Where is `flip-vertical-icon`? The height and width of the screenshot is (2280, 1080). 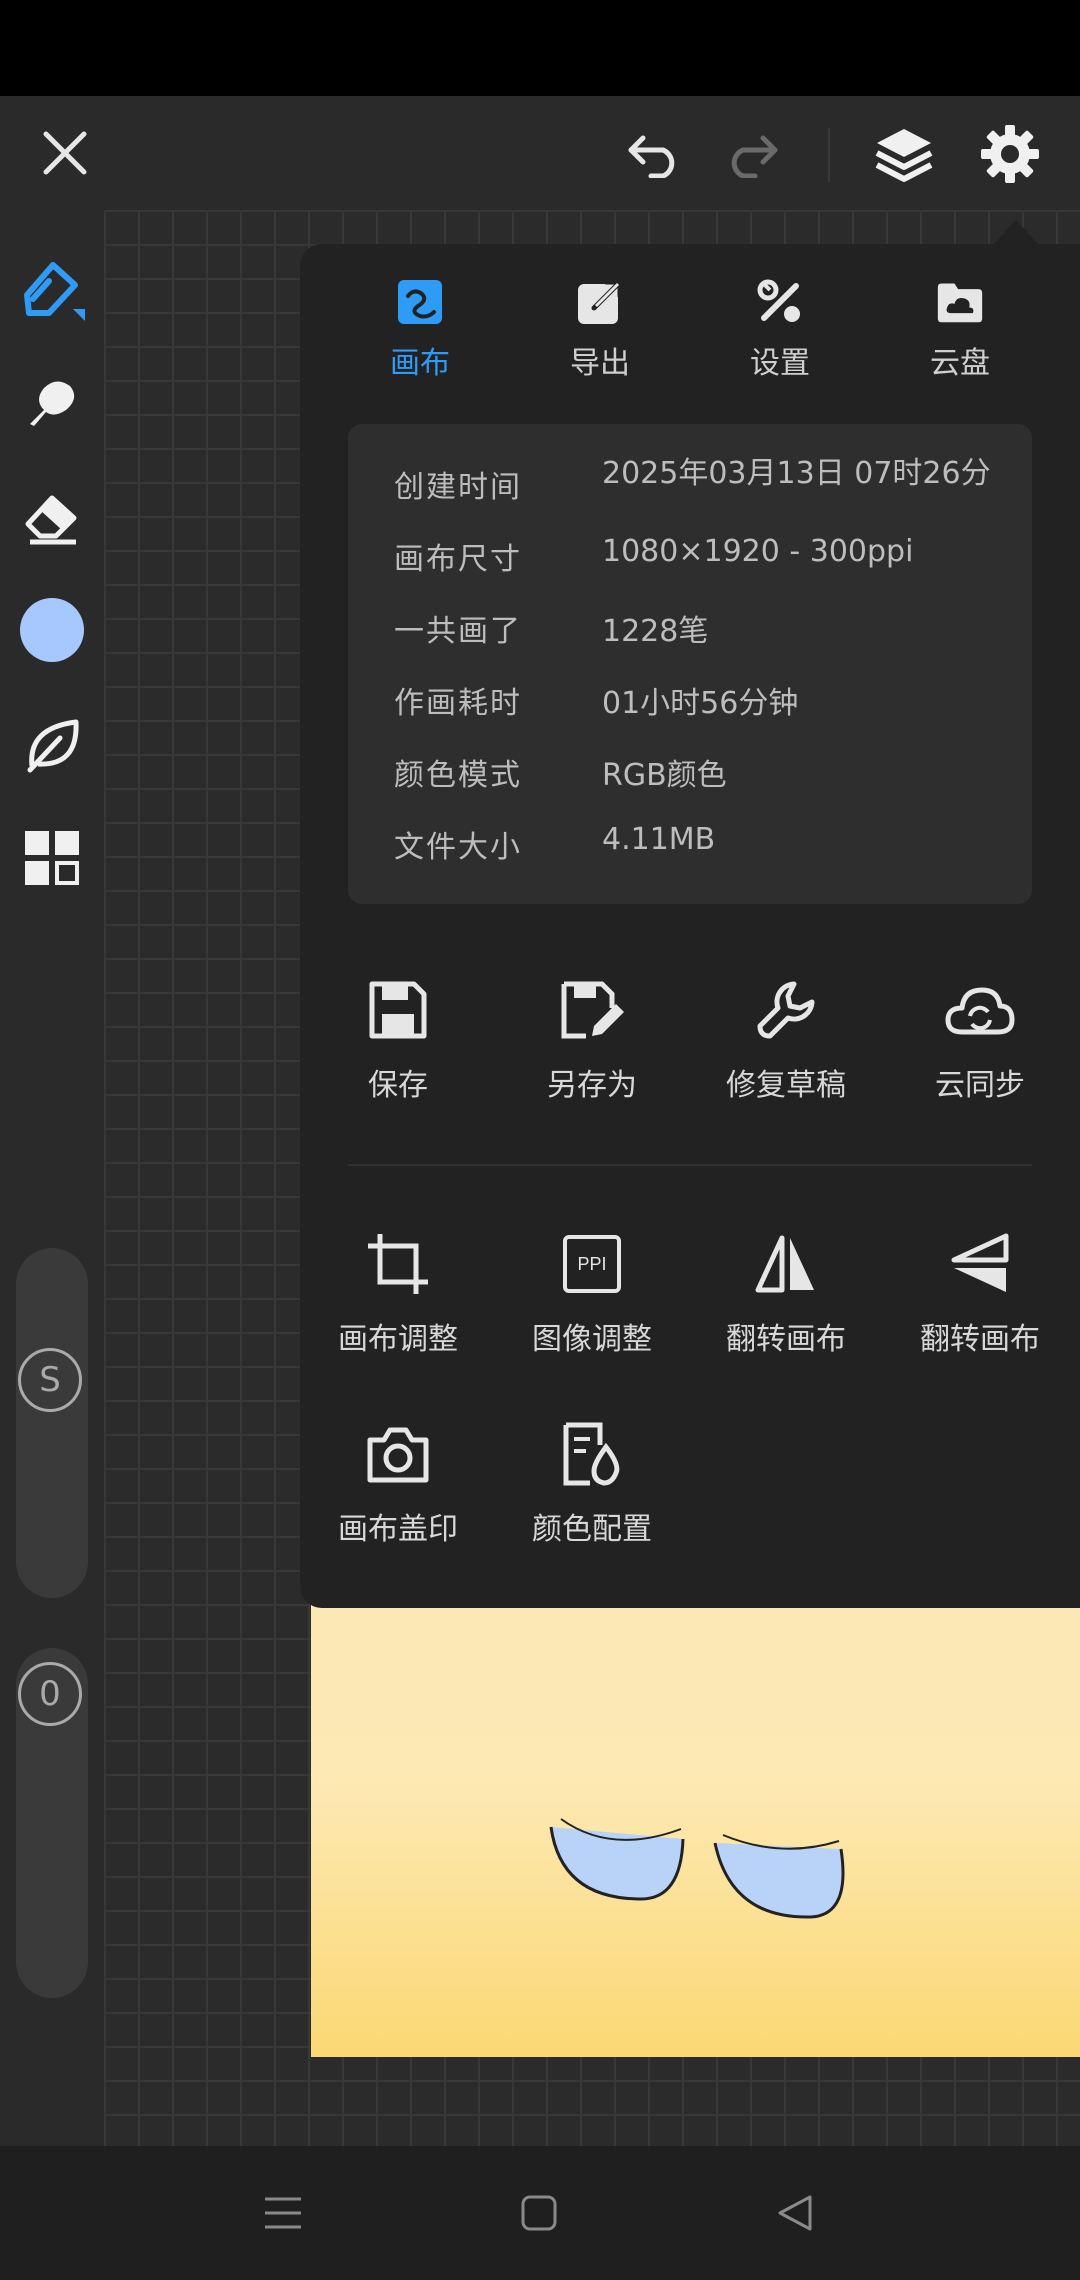
flip-vertical-icon is located at coordinates (980, 1264).